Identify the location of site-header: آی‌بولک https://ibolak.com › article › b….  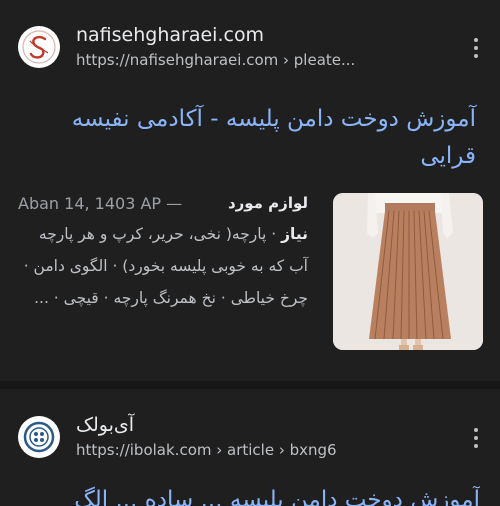
(177, 437).